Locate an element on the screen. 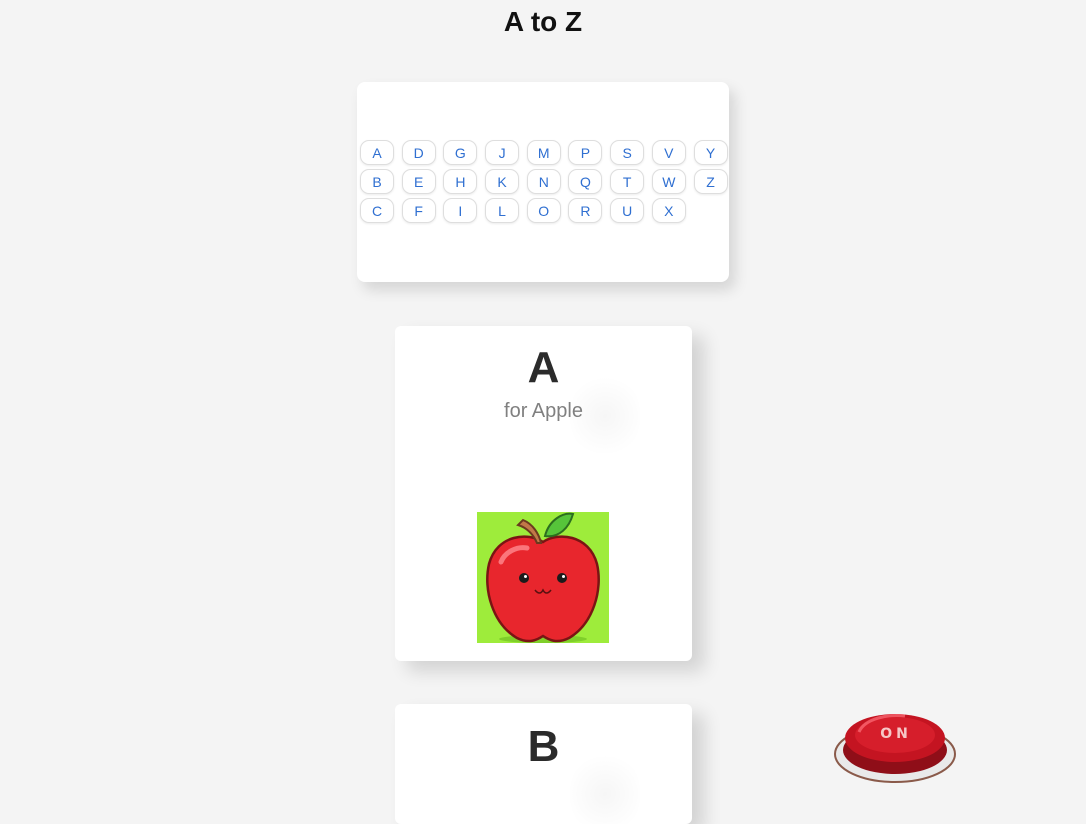  letter-button-e: E is located at coordinates (418, 181).